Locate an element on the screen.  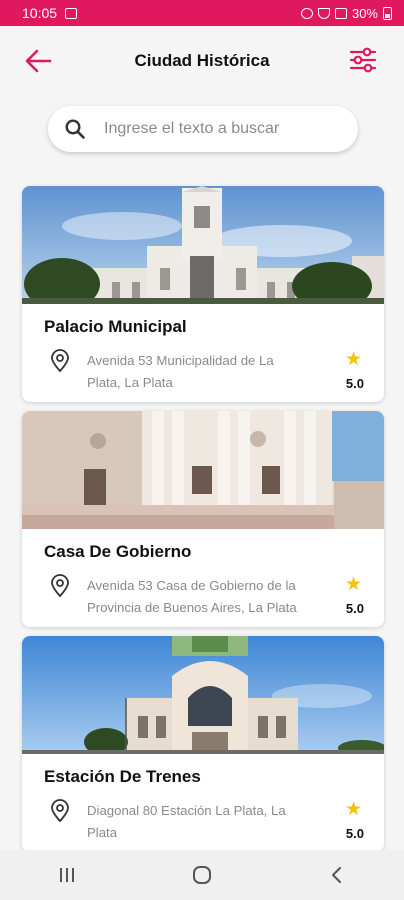
notification-icon is located at coordinates (71, 13).